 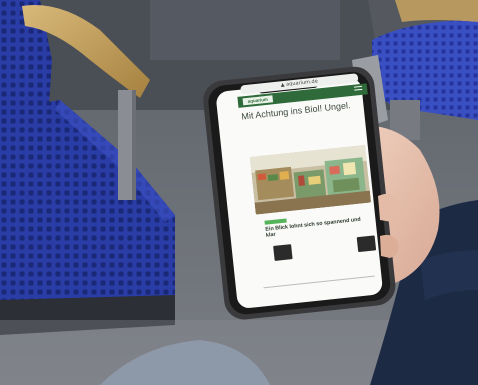 I want to click on menu-icon, so click(x=358, y=89).